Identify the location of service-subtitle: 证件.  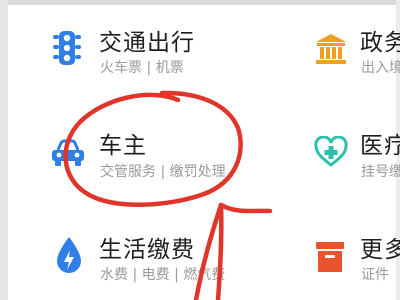
(375, 275).